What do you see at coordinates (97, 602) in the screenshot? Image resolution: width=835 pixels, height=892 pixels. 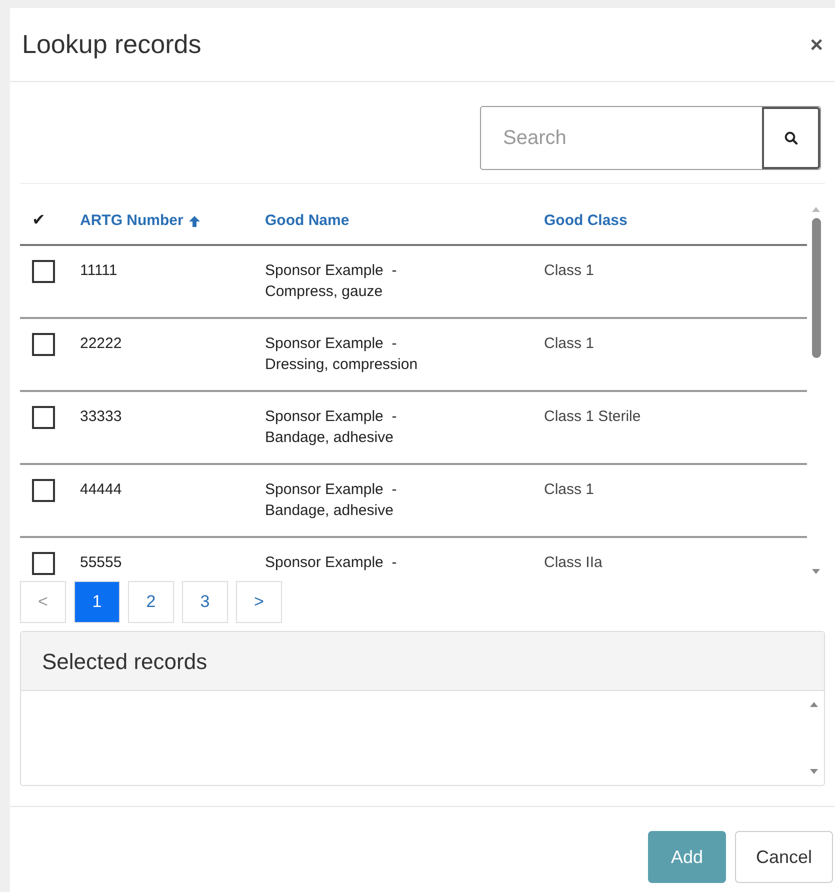 I see `page-button: 1` at bounding box center [97, 602].